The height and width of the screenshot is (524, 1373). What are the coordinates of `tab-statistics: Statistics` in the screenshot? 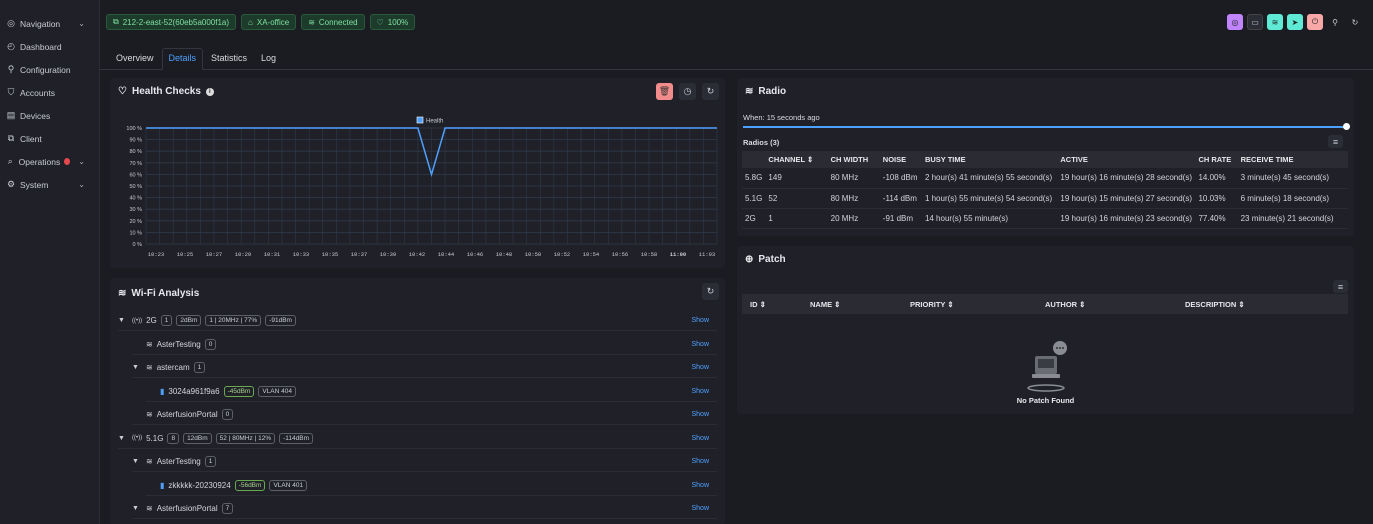 It's located at (229, 59).